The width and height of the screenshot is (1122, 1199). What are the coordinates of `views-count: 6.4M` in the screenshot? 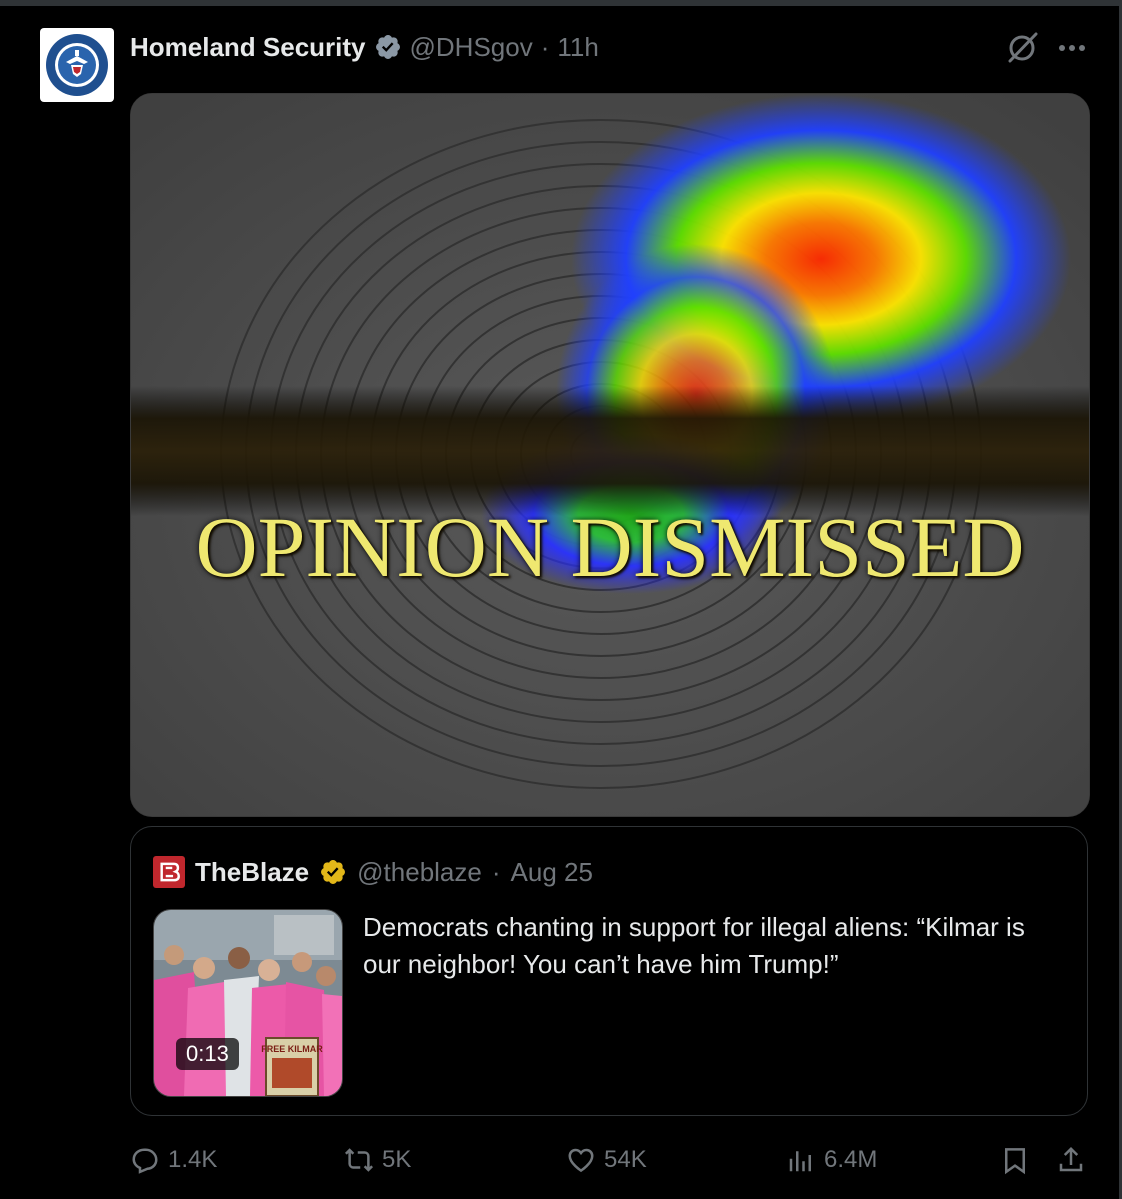 It's located at (851, 1159).